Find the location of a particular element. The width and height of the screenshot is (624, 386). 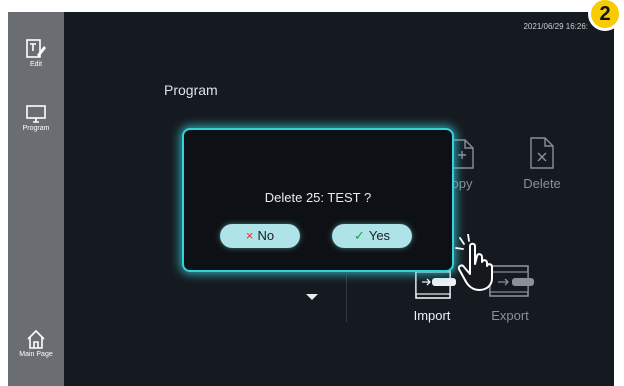

timestamp: 2021/06/29 16:26: is located at coordinates (555, 26).